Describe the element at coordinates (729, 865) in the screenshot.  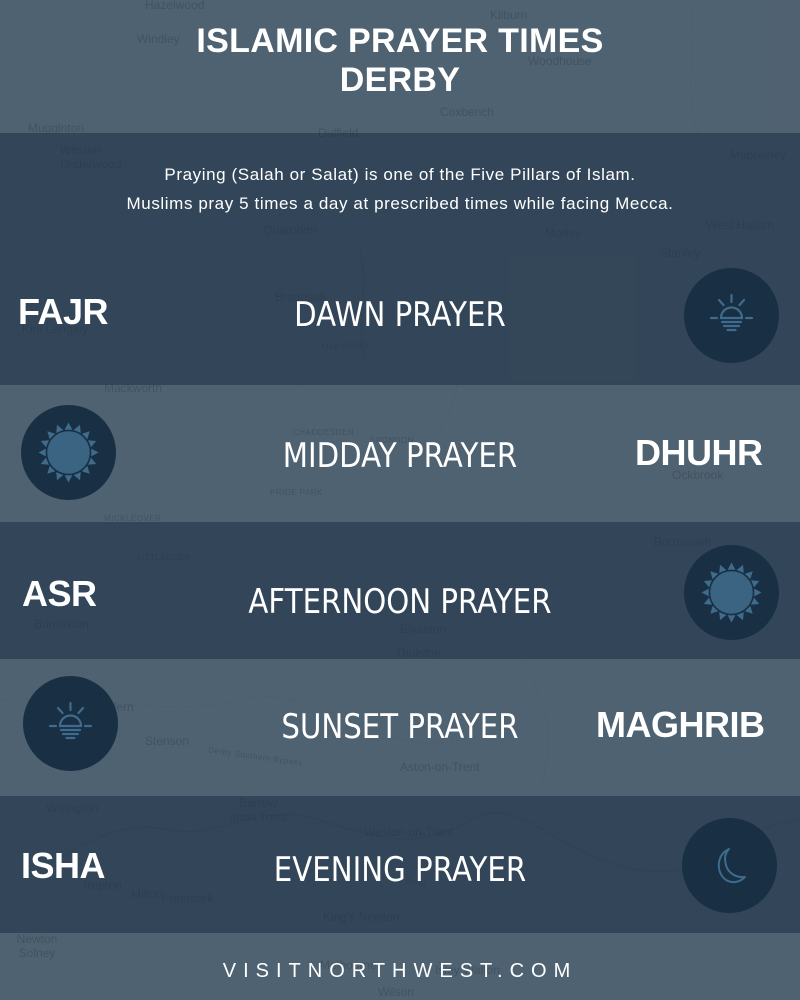
I see `moon-icon` at that location.